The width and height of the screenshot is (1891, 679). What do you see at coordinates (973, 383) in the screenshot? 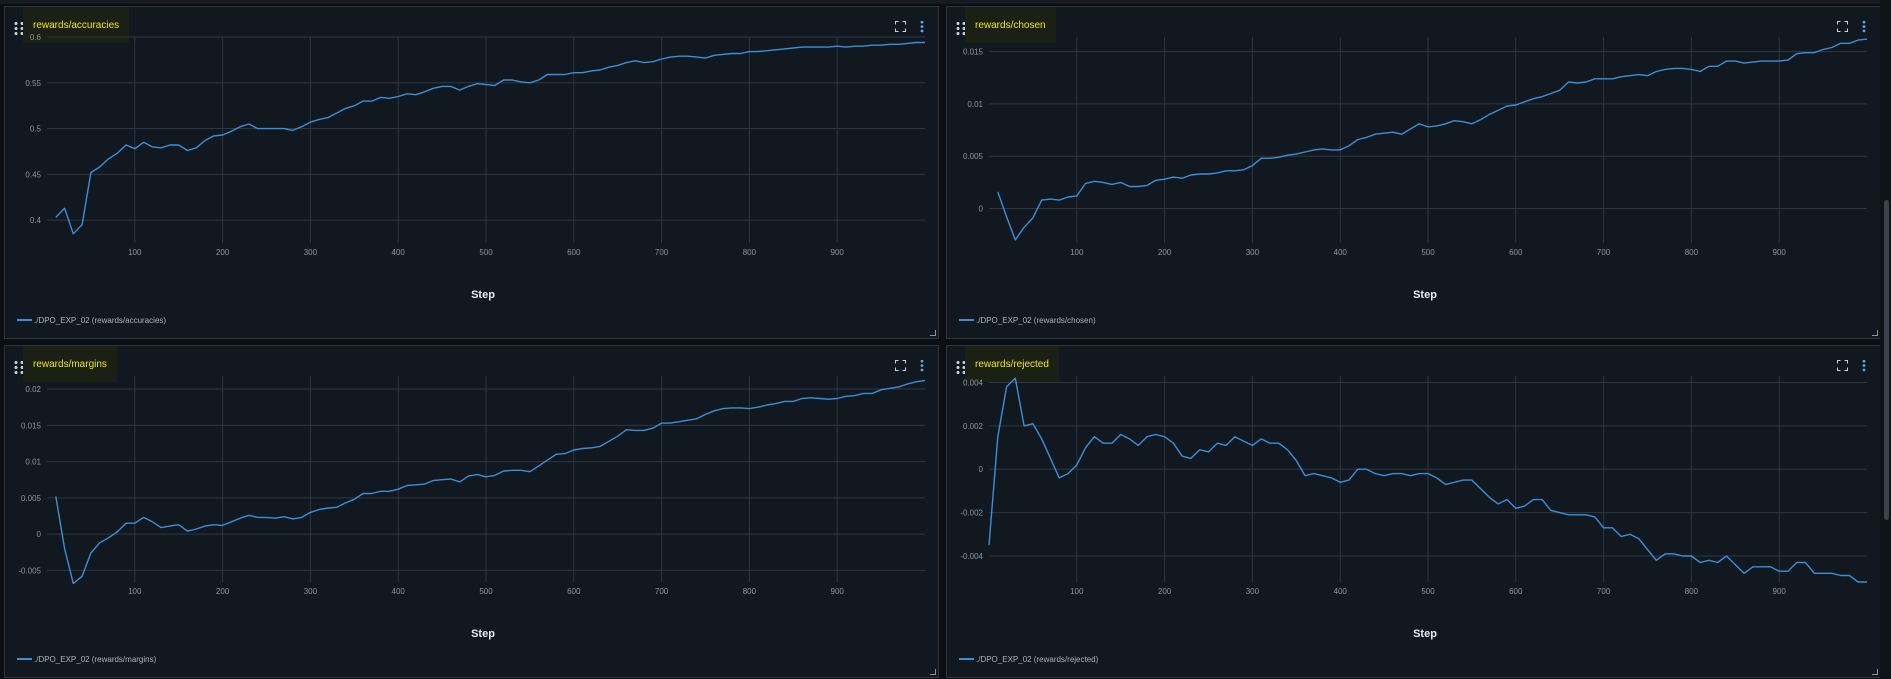
I see `y-tick-label: 0.004` at bounding box center [973, 383].